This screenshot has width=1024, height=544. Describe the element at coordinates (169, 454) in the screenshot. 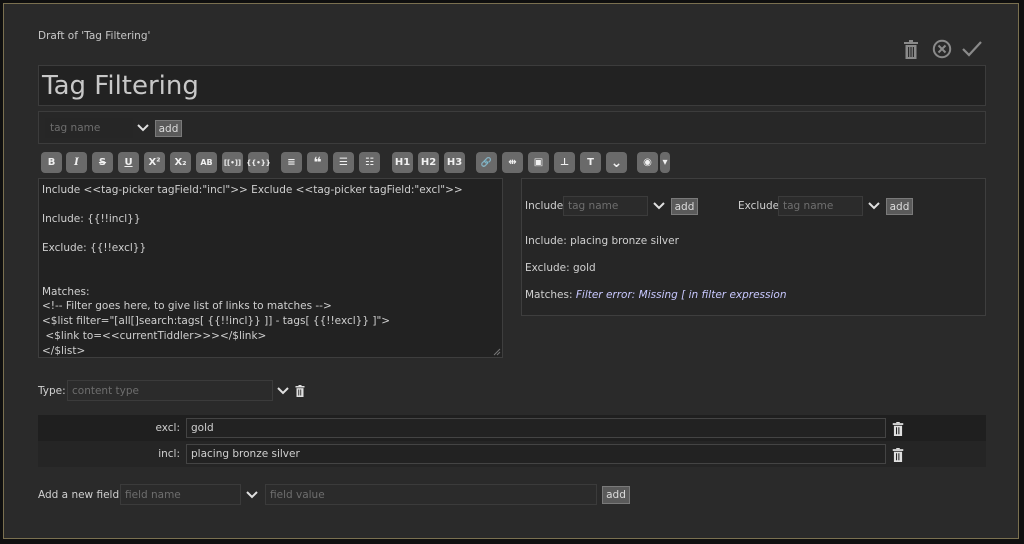

I see `field-name: incl:` at that location.